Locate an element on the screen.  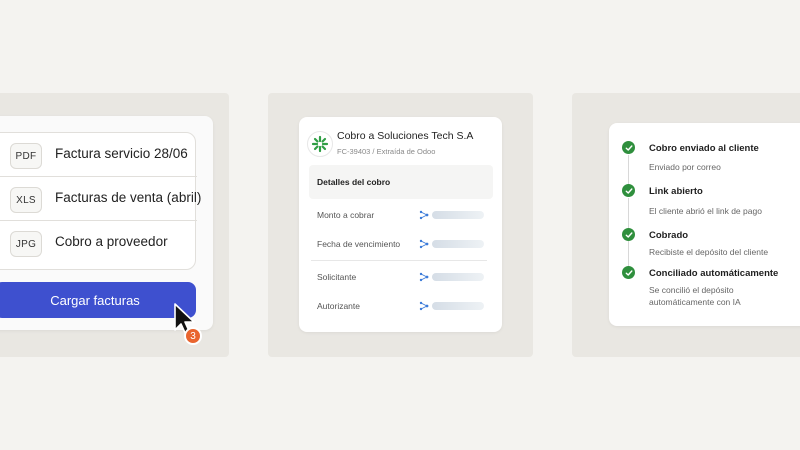
file-item-xls: XLS Facturas de venta (abril) is located at coordinates (100, 199).